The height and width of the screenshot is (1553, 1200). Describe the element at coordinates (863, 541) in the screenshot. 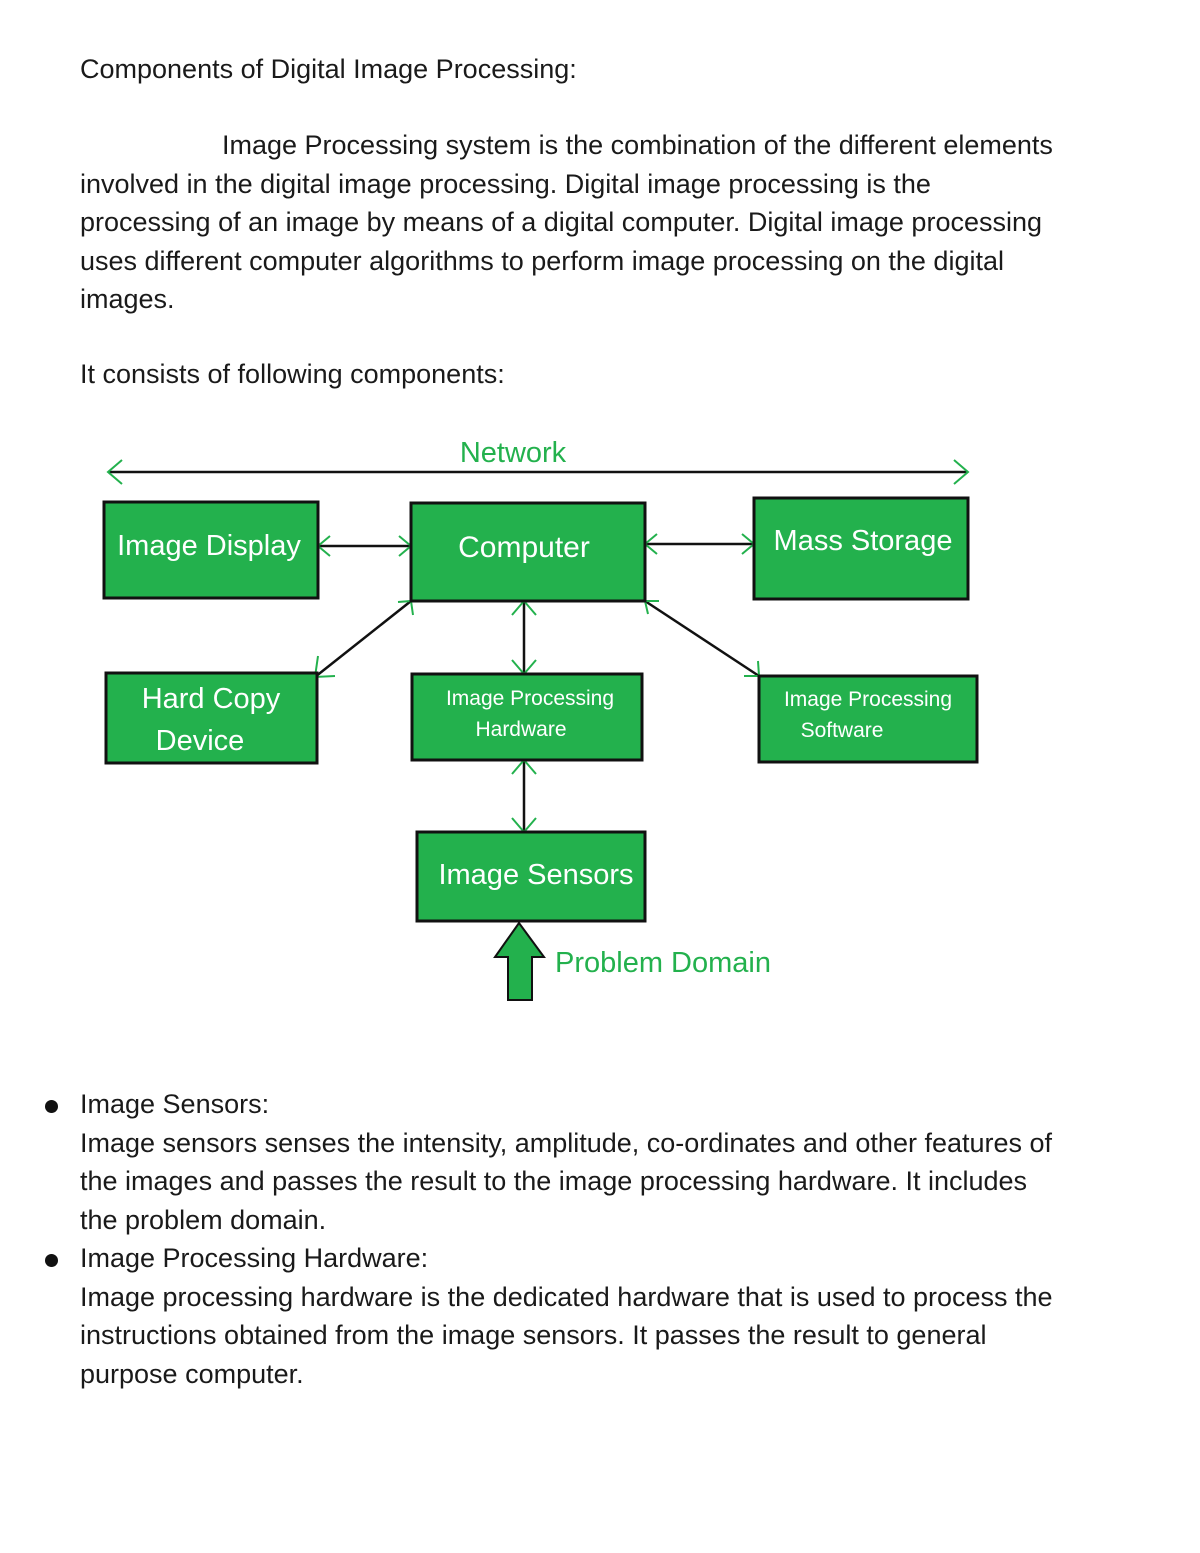

I see `box-label: Mass Storage` at that location.